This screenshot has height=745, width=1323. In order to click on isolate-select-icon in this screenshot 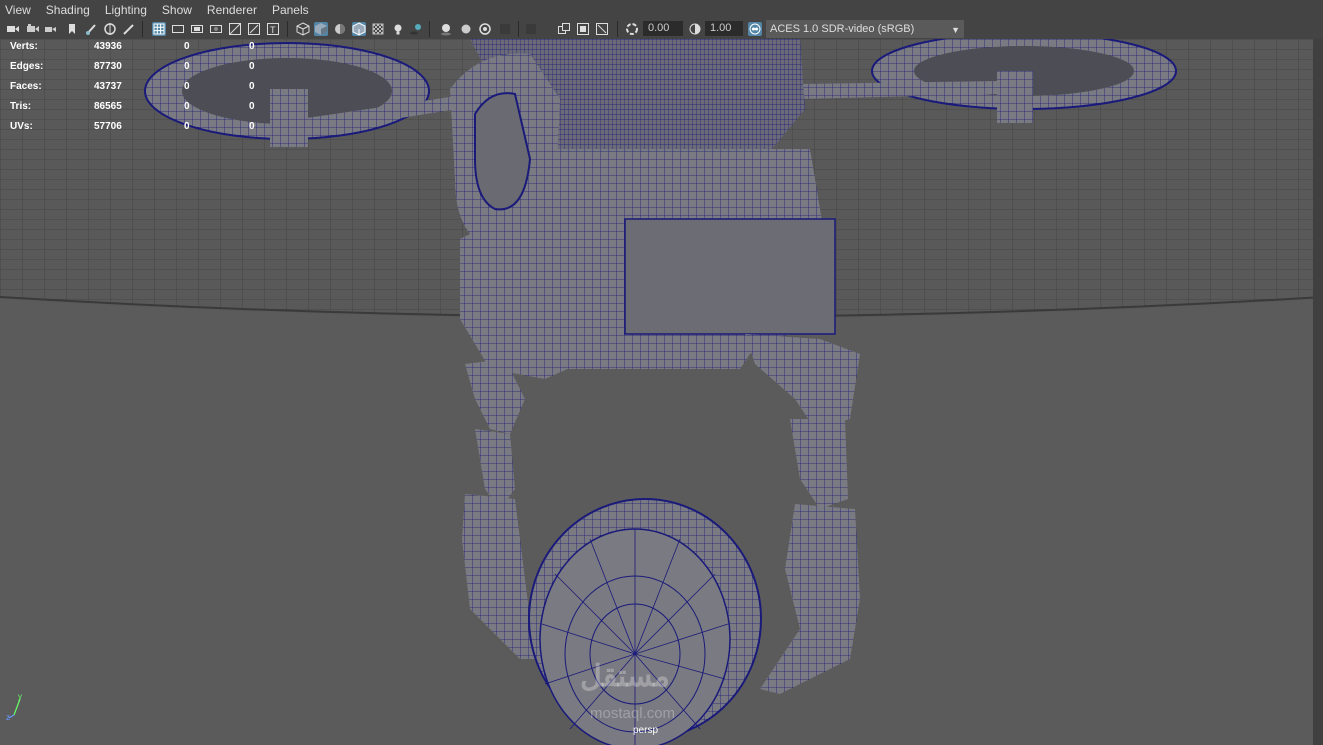, I will do `click(531, 29)`.